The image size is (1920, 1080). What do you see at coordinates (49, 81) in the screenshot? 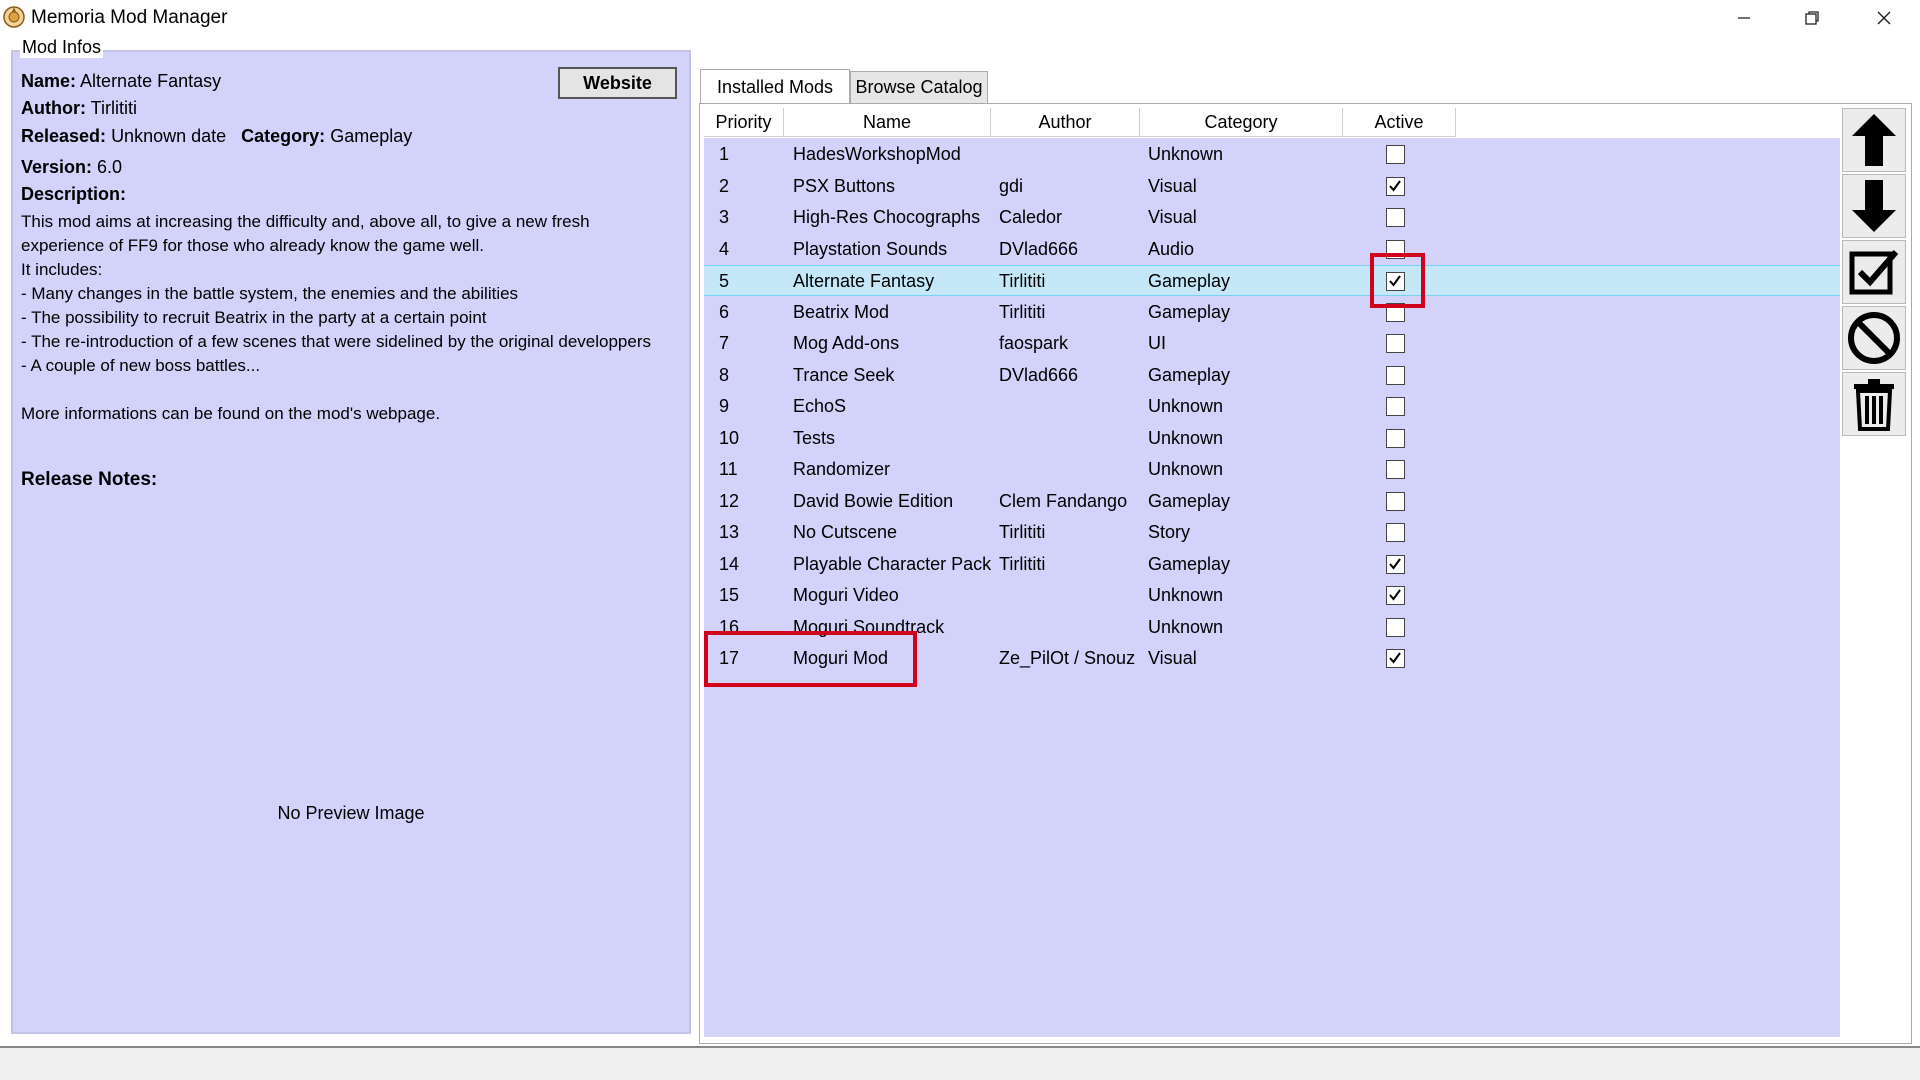
I see `name-label: Name:` at bounding box center [49, 81].